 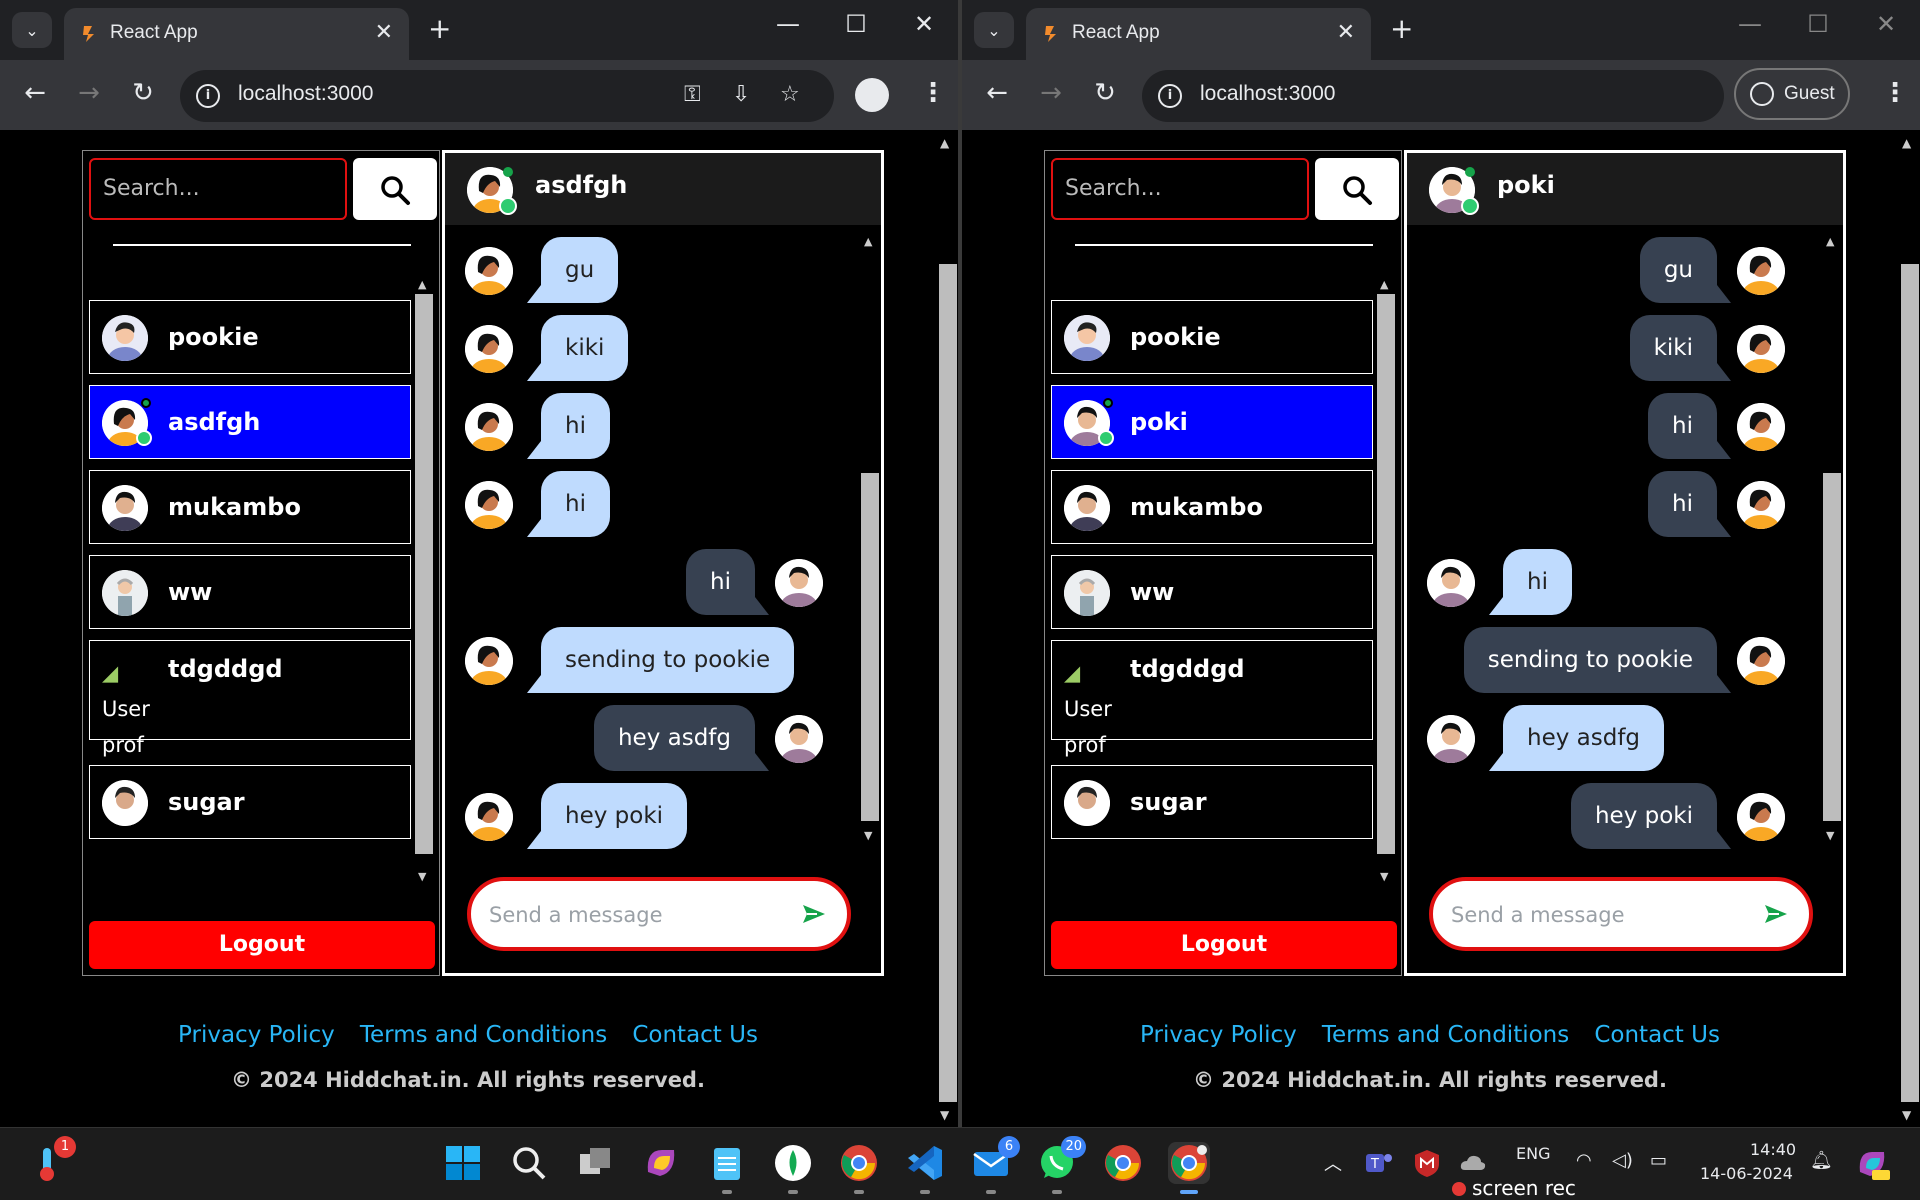 I want to click on volume-icon: ◁), so click(x=1622, y=1160).